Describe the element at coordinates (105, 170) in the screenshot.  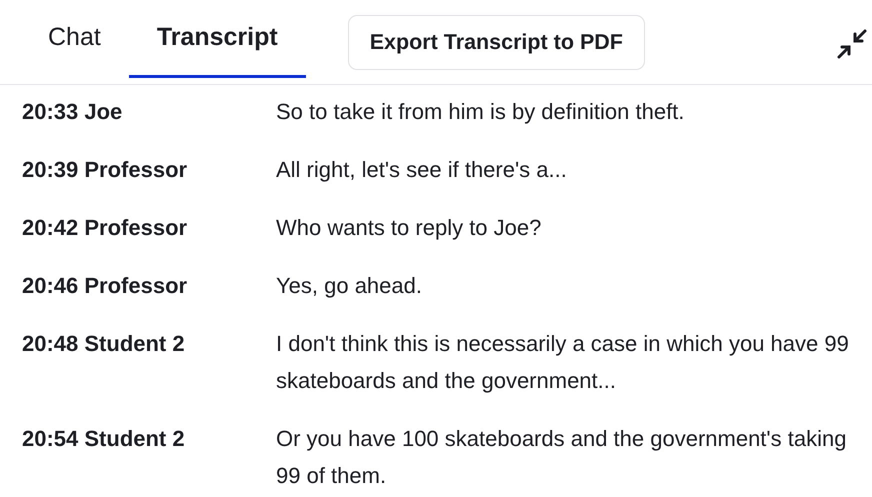
I see `timestamp-speaker: 20:39 Professor` at that location.